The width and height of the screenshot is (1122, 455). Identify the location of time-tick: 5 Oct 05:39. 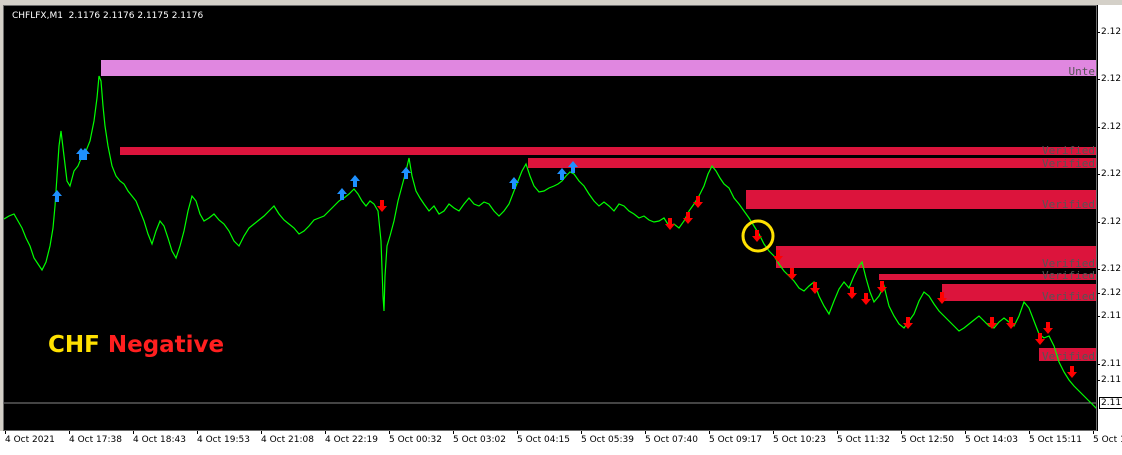
(607, 438).